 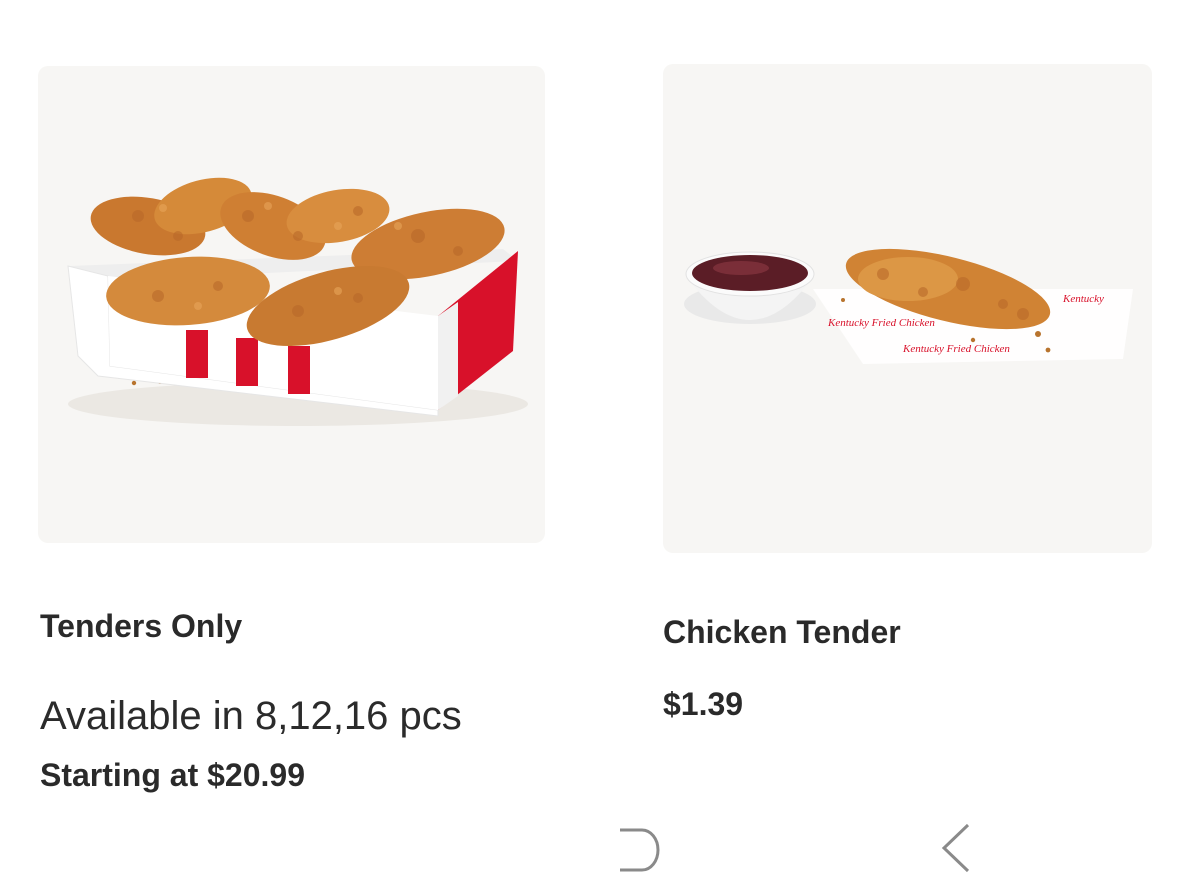 What do you see at coordinates (956, 848) in the screenshot?
I see `back-chevron-icon` at bounding box center [956, 848].